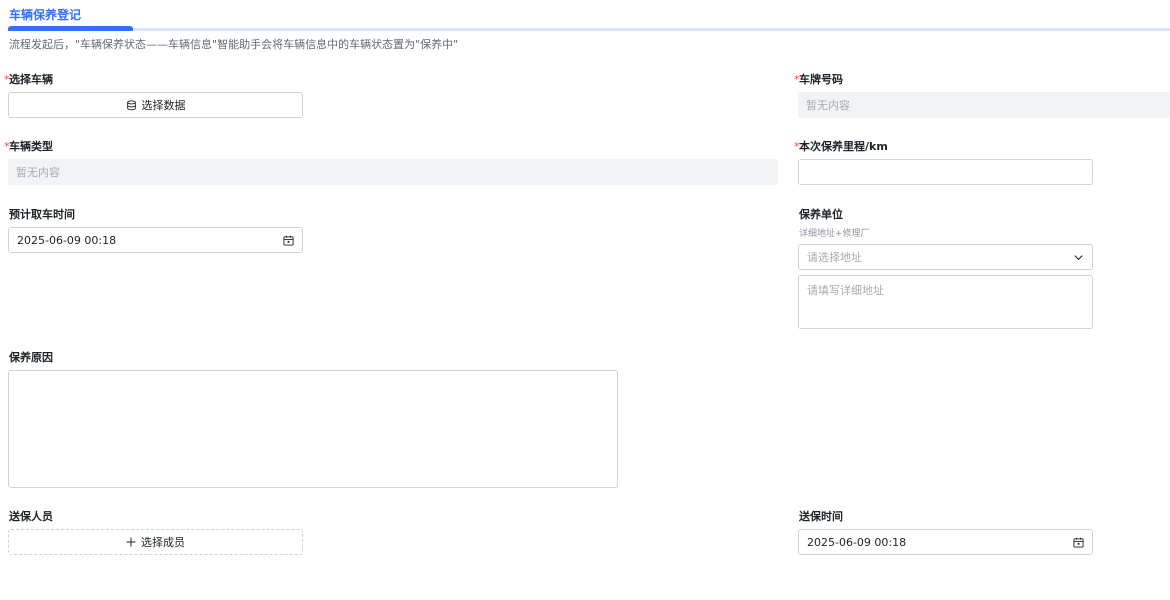 Image resolution: width=1170 pixels, height=600 pixels. I want to click on reason-textarea, so click(313, 429).